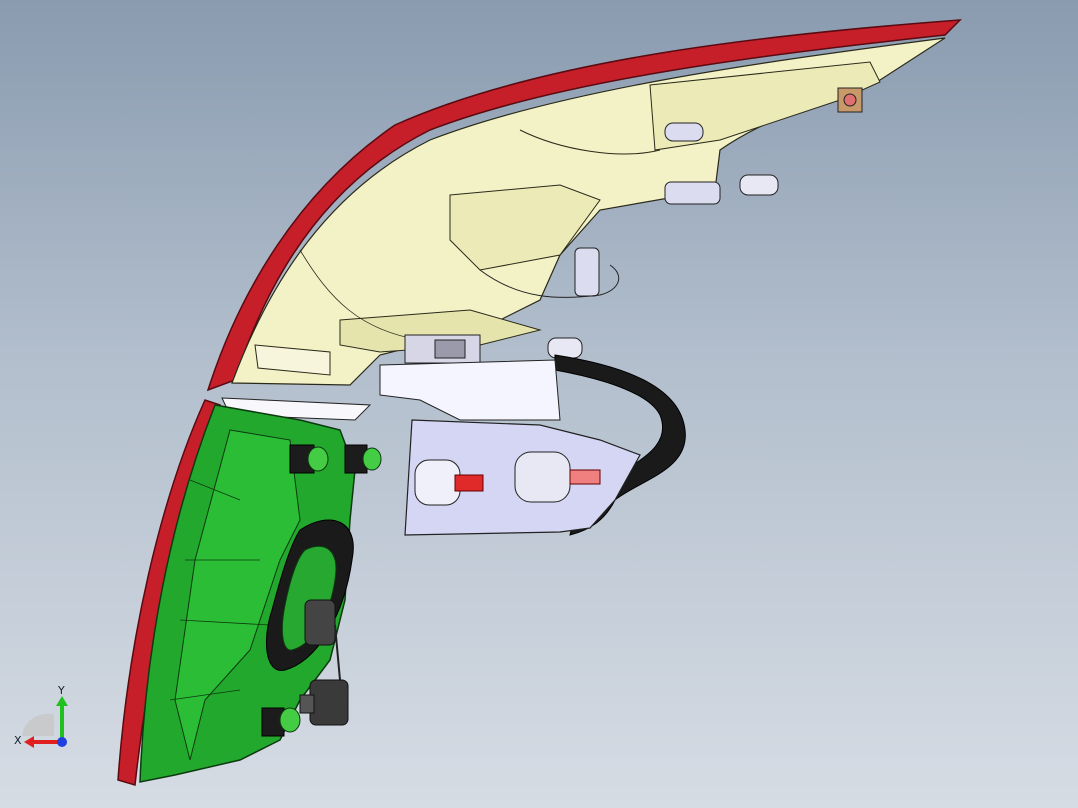  I want to click on triad-x-label: X, so click(18, 740).